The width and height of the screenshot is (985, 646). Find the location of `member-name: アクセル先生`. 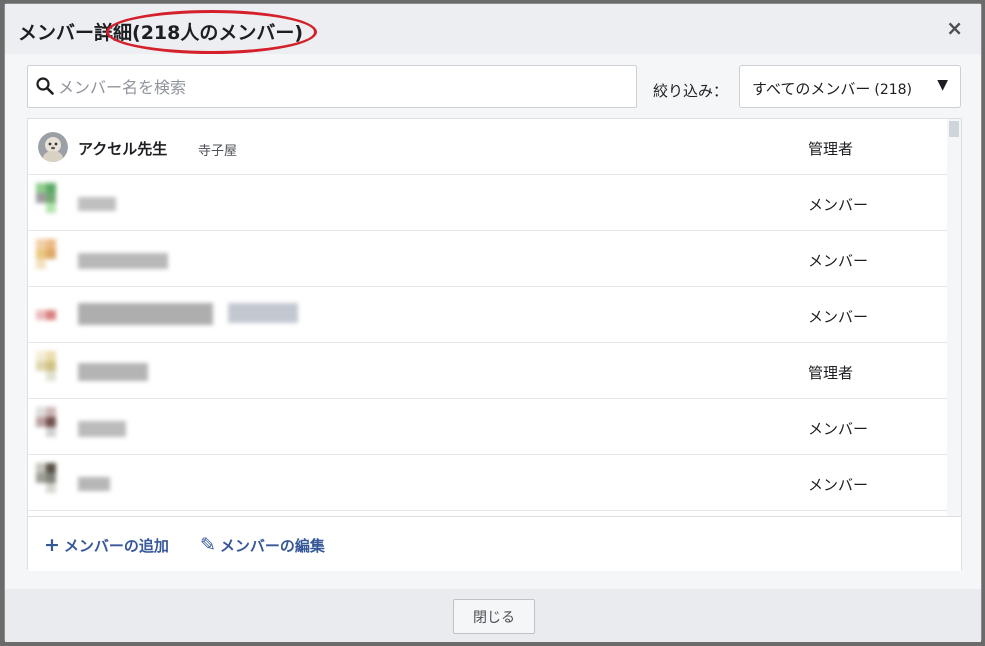

member-name: アクセル先生 is located at coordinates (122, 148).